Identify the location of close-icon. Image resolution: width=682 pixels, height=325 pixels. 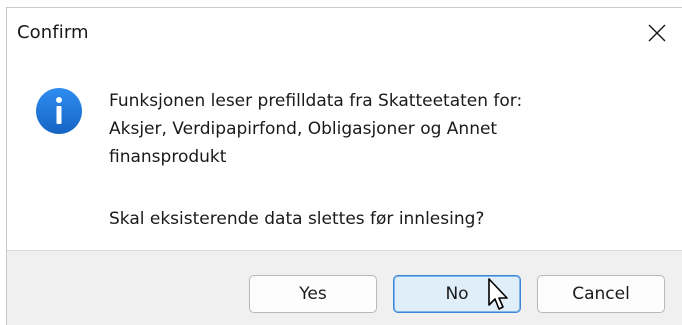
(657, 33).